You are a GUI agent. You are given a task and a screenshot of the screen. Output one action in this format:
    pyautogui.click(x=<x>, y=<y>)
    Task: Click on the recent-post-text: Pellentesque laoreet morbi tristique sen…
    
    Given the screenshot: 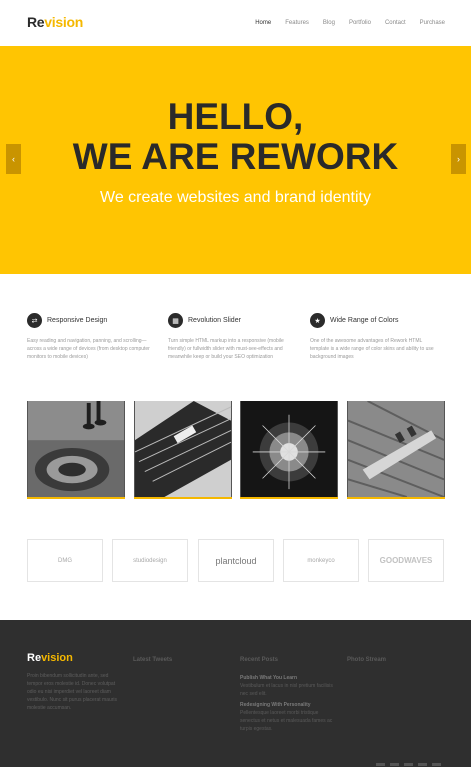 What is the action you would take?
    pyautogui.click(x=286, y=721)
    